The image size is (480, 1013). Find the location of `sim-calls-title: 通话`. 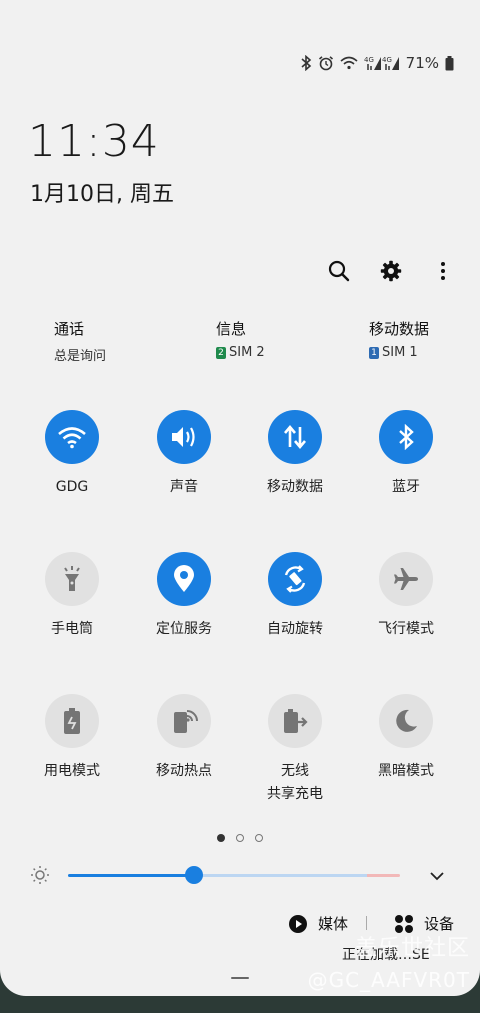

sim-calls-title: 通话 is located at coordinates (69, 329).